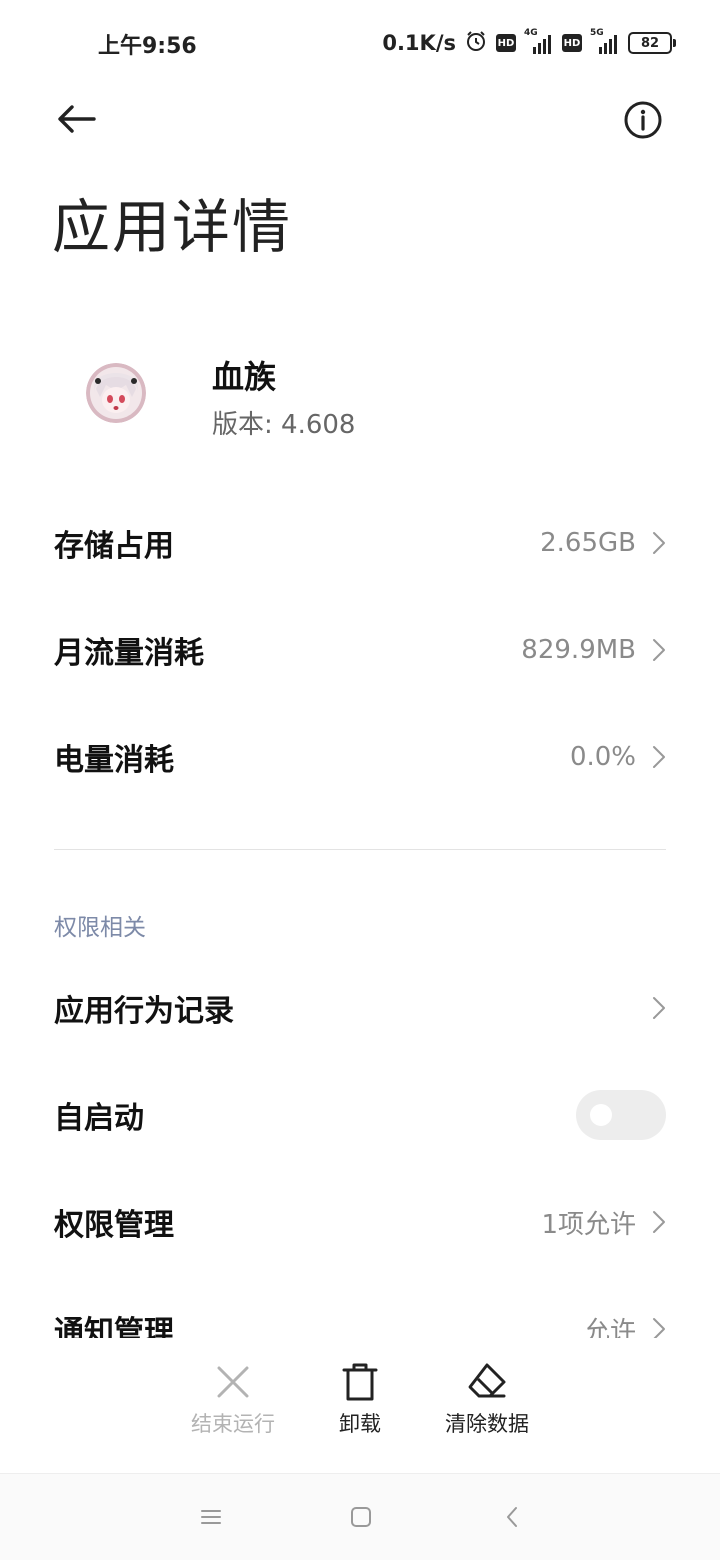 The height and width of the screenshot is (1560, 720). Describe the element at coordinates (476, 43) in the screenshot. I see `alarm-icon` at that location.